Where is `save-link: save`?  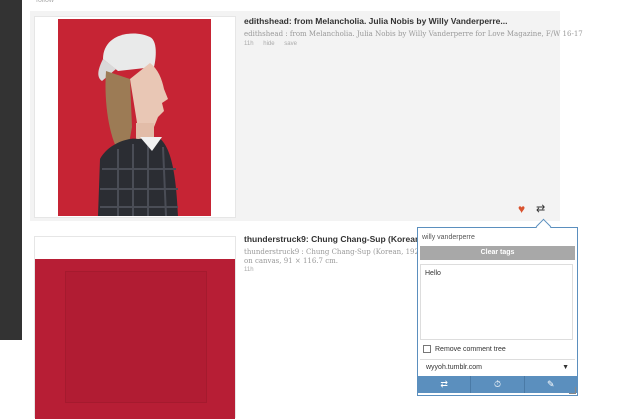
save-link: save is located at coordinates (290, 44).